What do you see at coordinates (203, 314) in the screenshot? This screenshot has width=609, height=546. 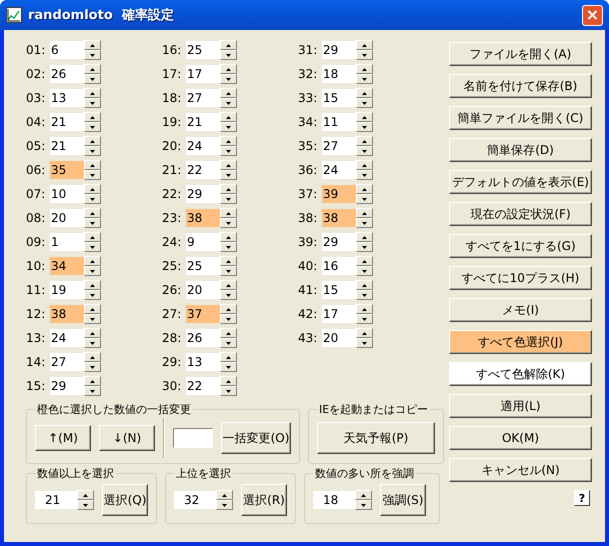 I see `number-field: 37` at bounding box center [203, 314].